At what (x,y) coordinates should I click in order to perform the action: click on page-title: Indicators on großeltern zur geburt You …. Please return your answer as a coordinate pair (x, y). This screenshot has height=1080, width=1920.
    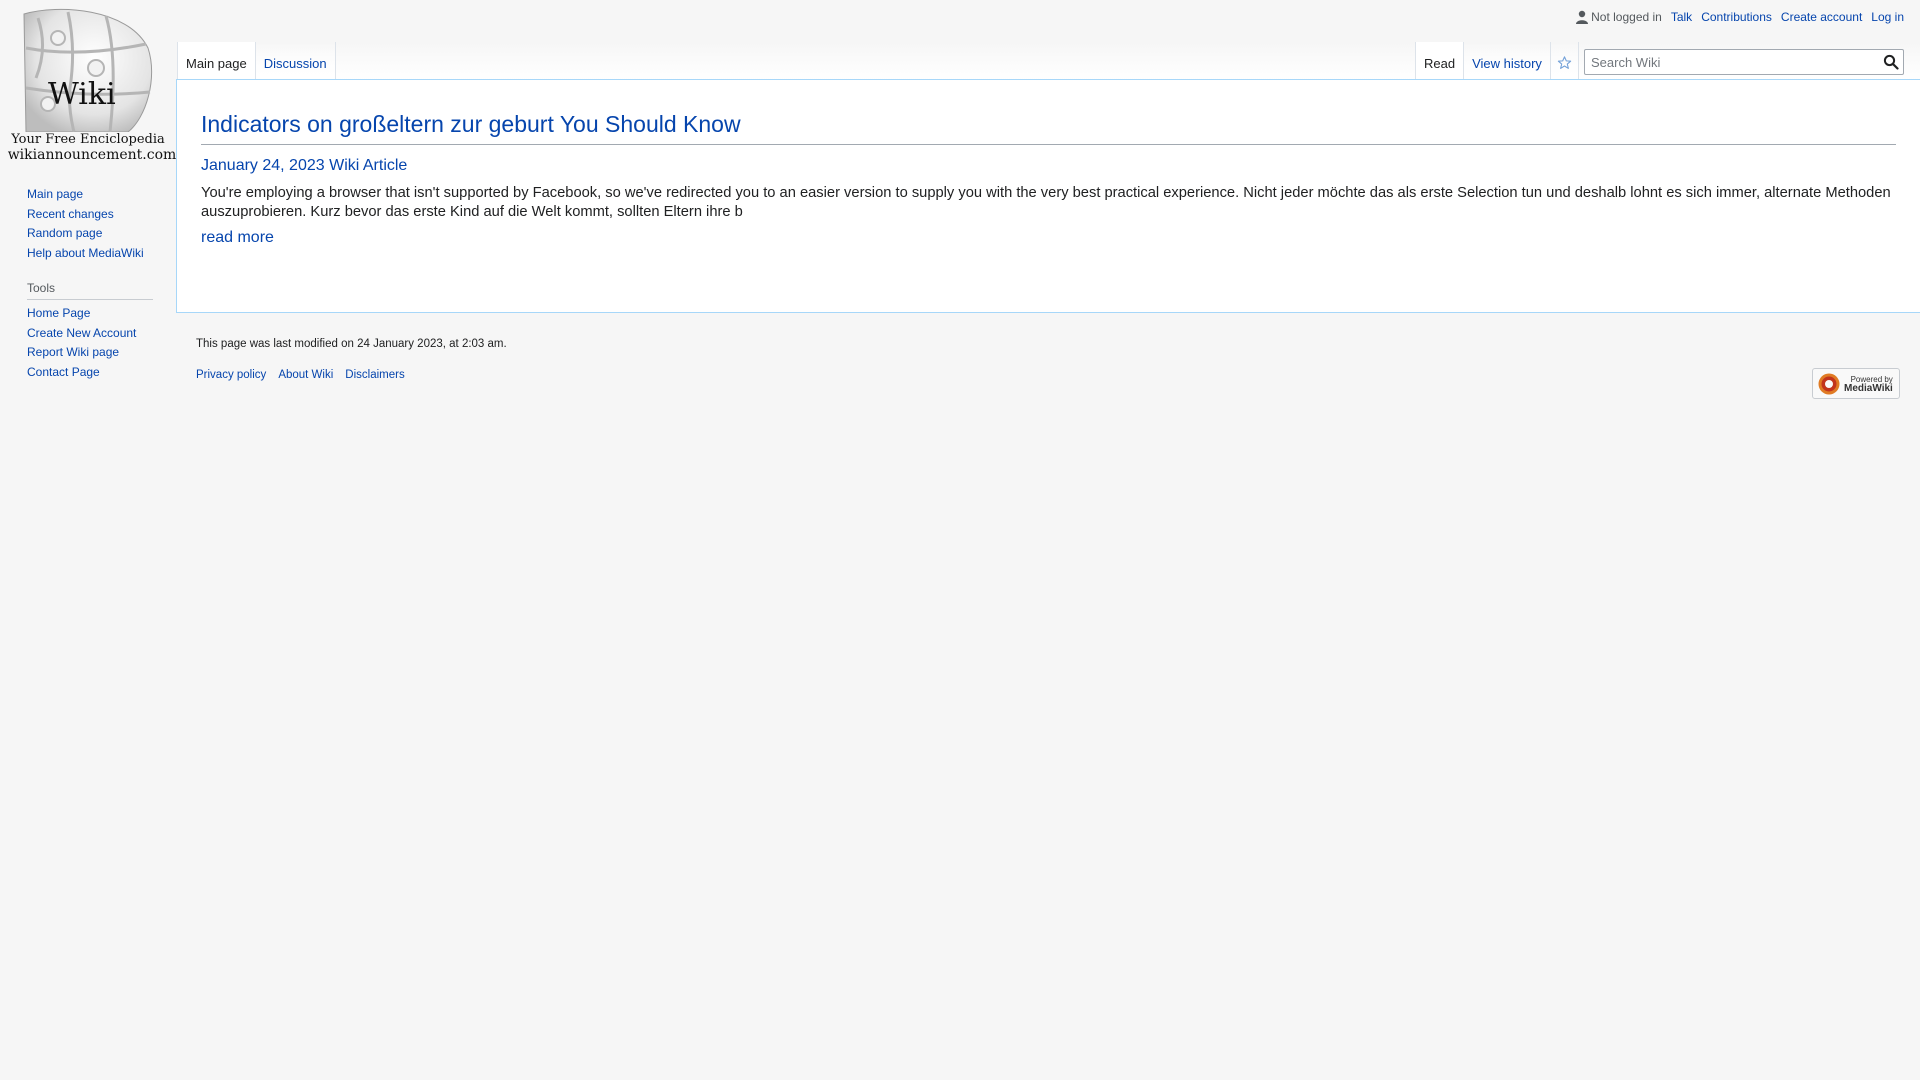
    Looking at the image, I should click on (1048, 128).